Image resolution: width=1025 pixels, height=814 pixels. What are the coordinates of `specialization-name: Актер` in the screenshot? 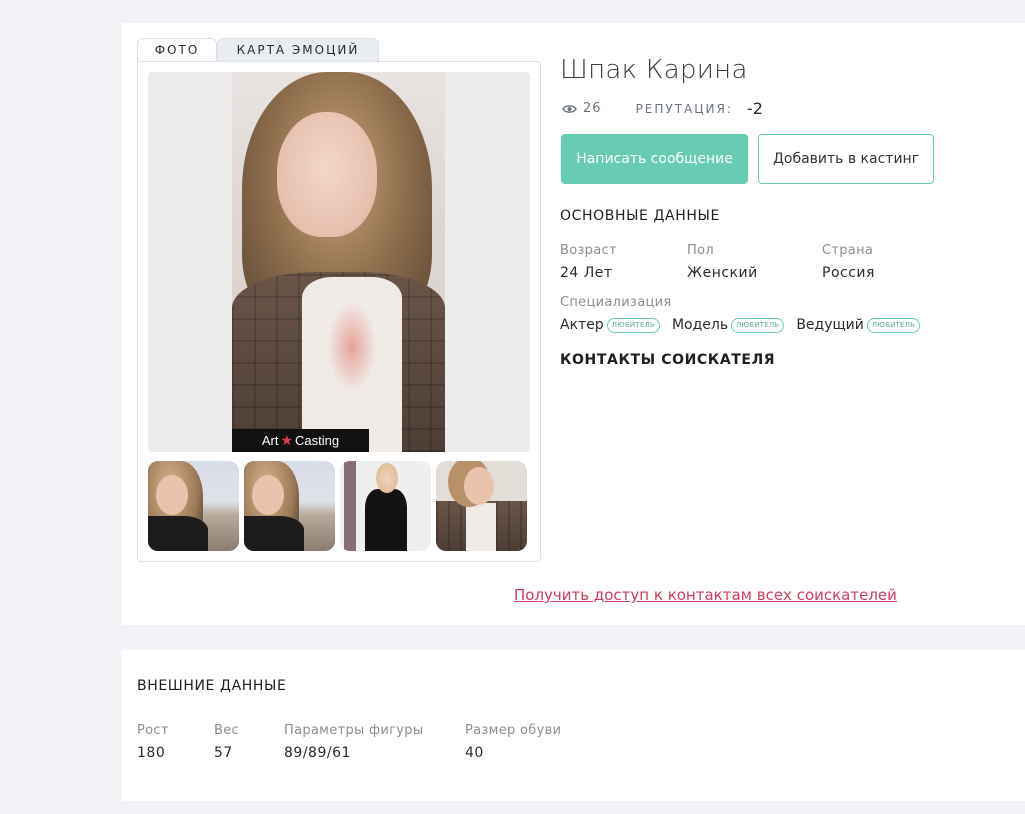 It's located at (582, 325).